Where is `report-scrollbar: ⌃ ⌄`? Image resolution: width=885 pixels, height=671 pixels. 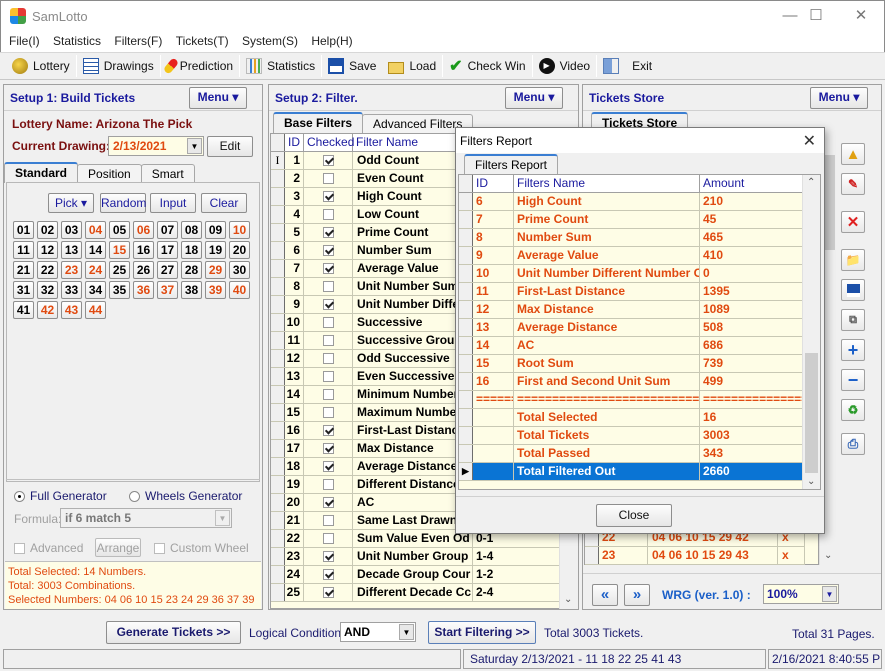
report-scrollbar: ⌃ ⌄ is located at coordinates (811, 332).